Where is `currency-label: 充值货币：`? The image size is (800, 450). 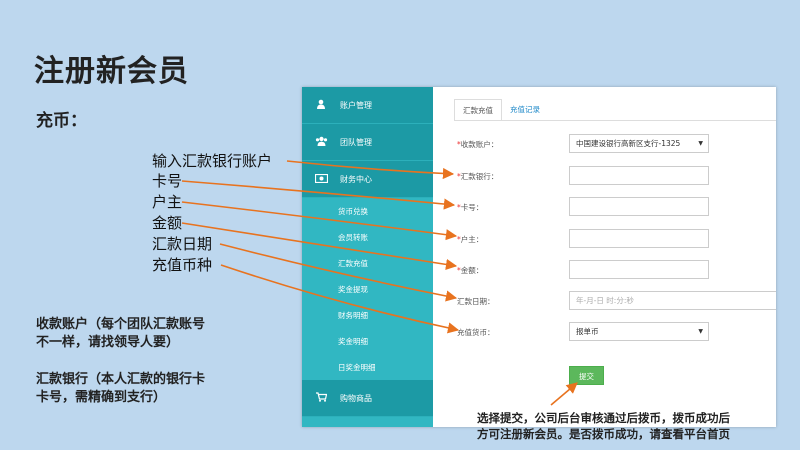 currency-label: 充值货币： is located at coordinates (476, 332).